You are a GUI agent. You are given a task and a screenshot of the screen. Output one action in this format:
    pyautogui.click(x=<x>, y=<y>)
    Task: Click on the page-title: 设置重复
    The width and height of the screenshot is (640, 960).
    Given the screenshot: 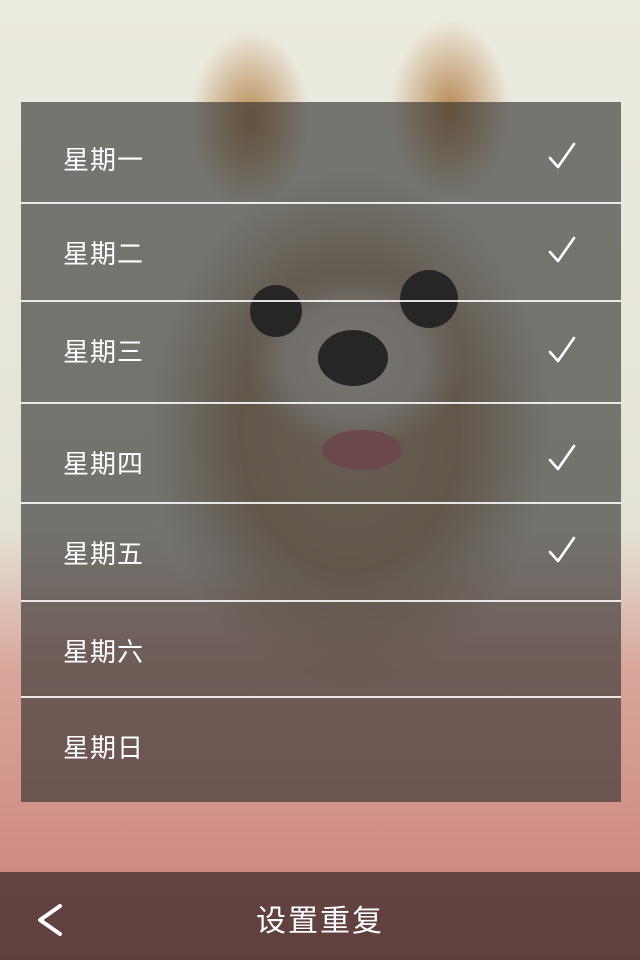 What is the action you would take?
    pyautogui.click(x=320, y=921)
    